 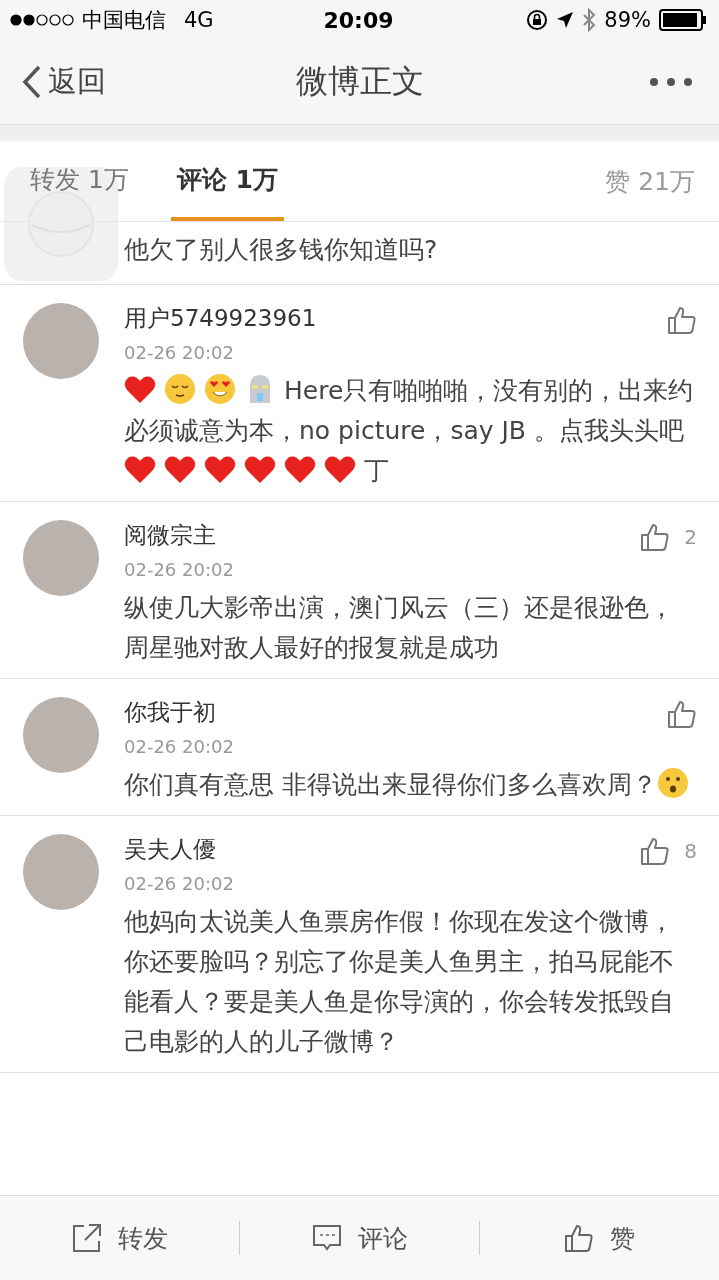 I want to click on like-count: 2, so click(x=690, y=537).